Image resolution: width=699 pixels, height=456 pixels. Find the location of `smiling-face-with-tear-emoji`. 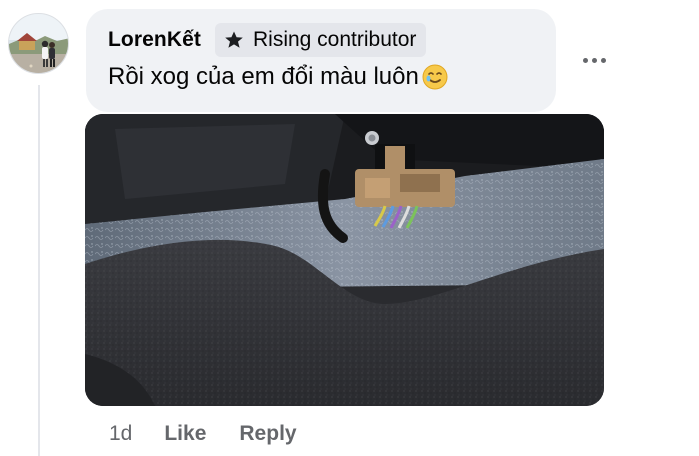

smiling-face-with-tear-emoji is located at coordinates (435, 77).